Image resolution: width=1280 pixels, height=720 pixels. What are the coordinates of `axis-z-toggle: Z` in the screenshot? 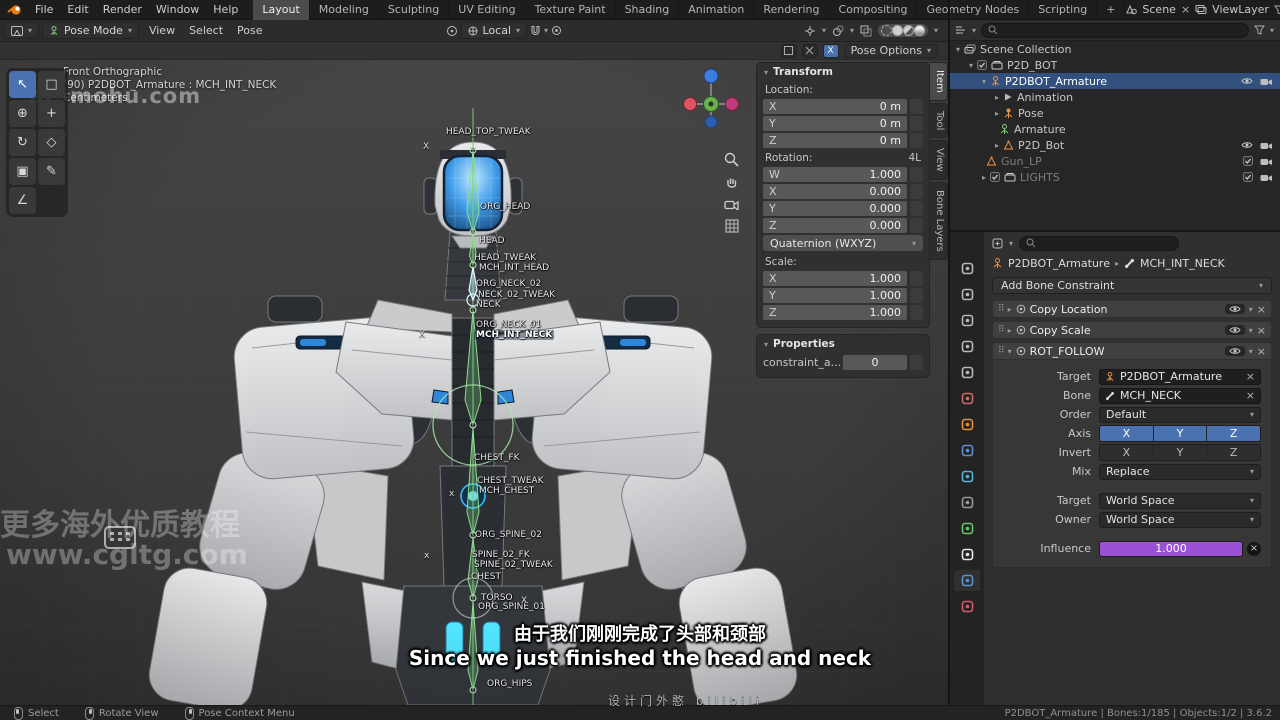 It's located at (1233, 433).